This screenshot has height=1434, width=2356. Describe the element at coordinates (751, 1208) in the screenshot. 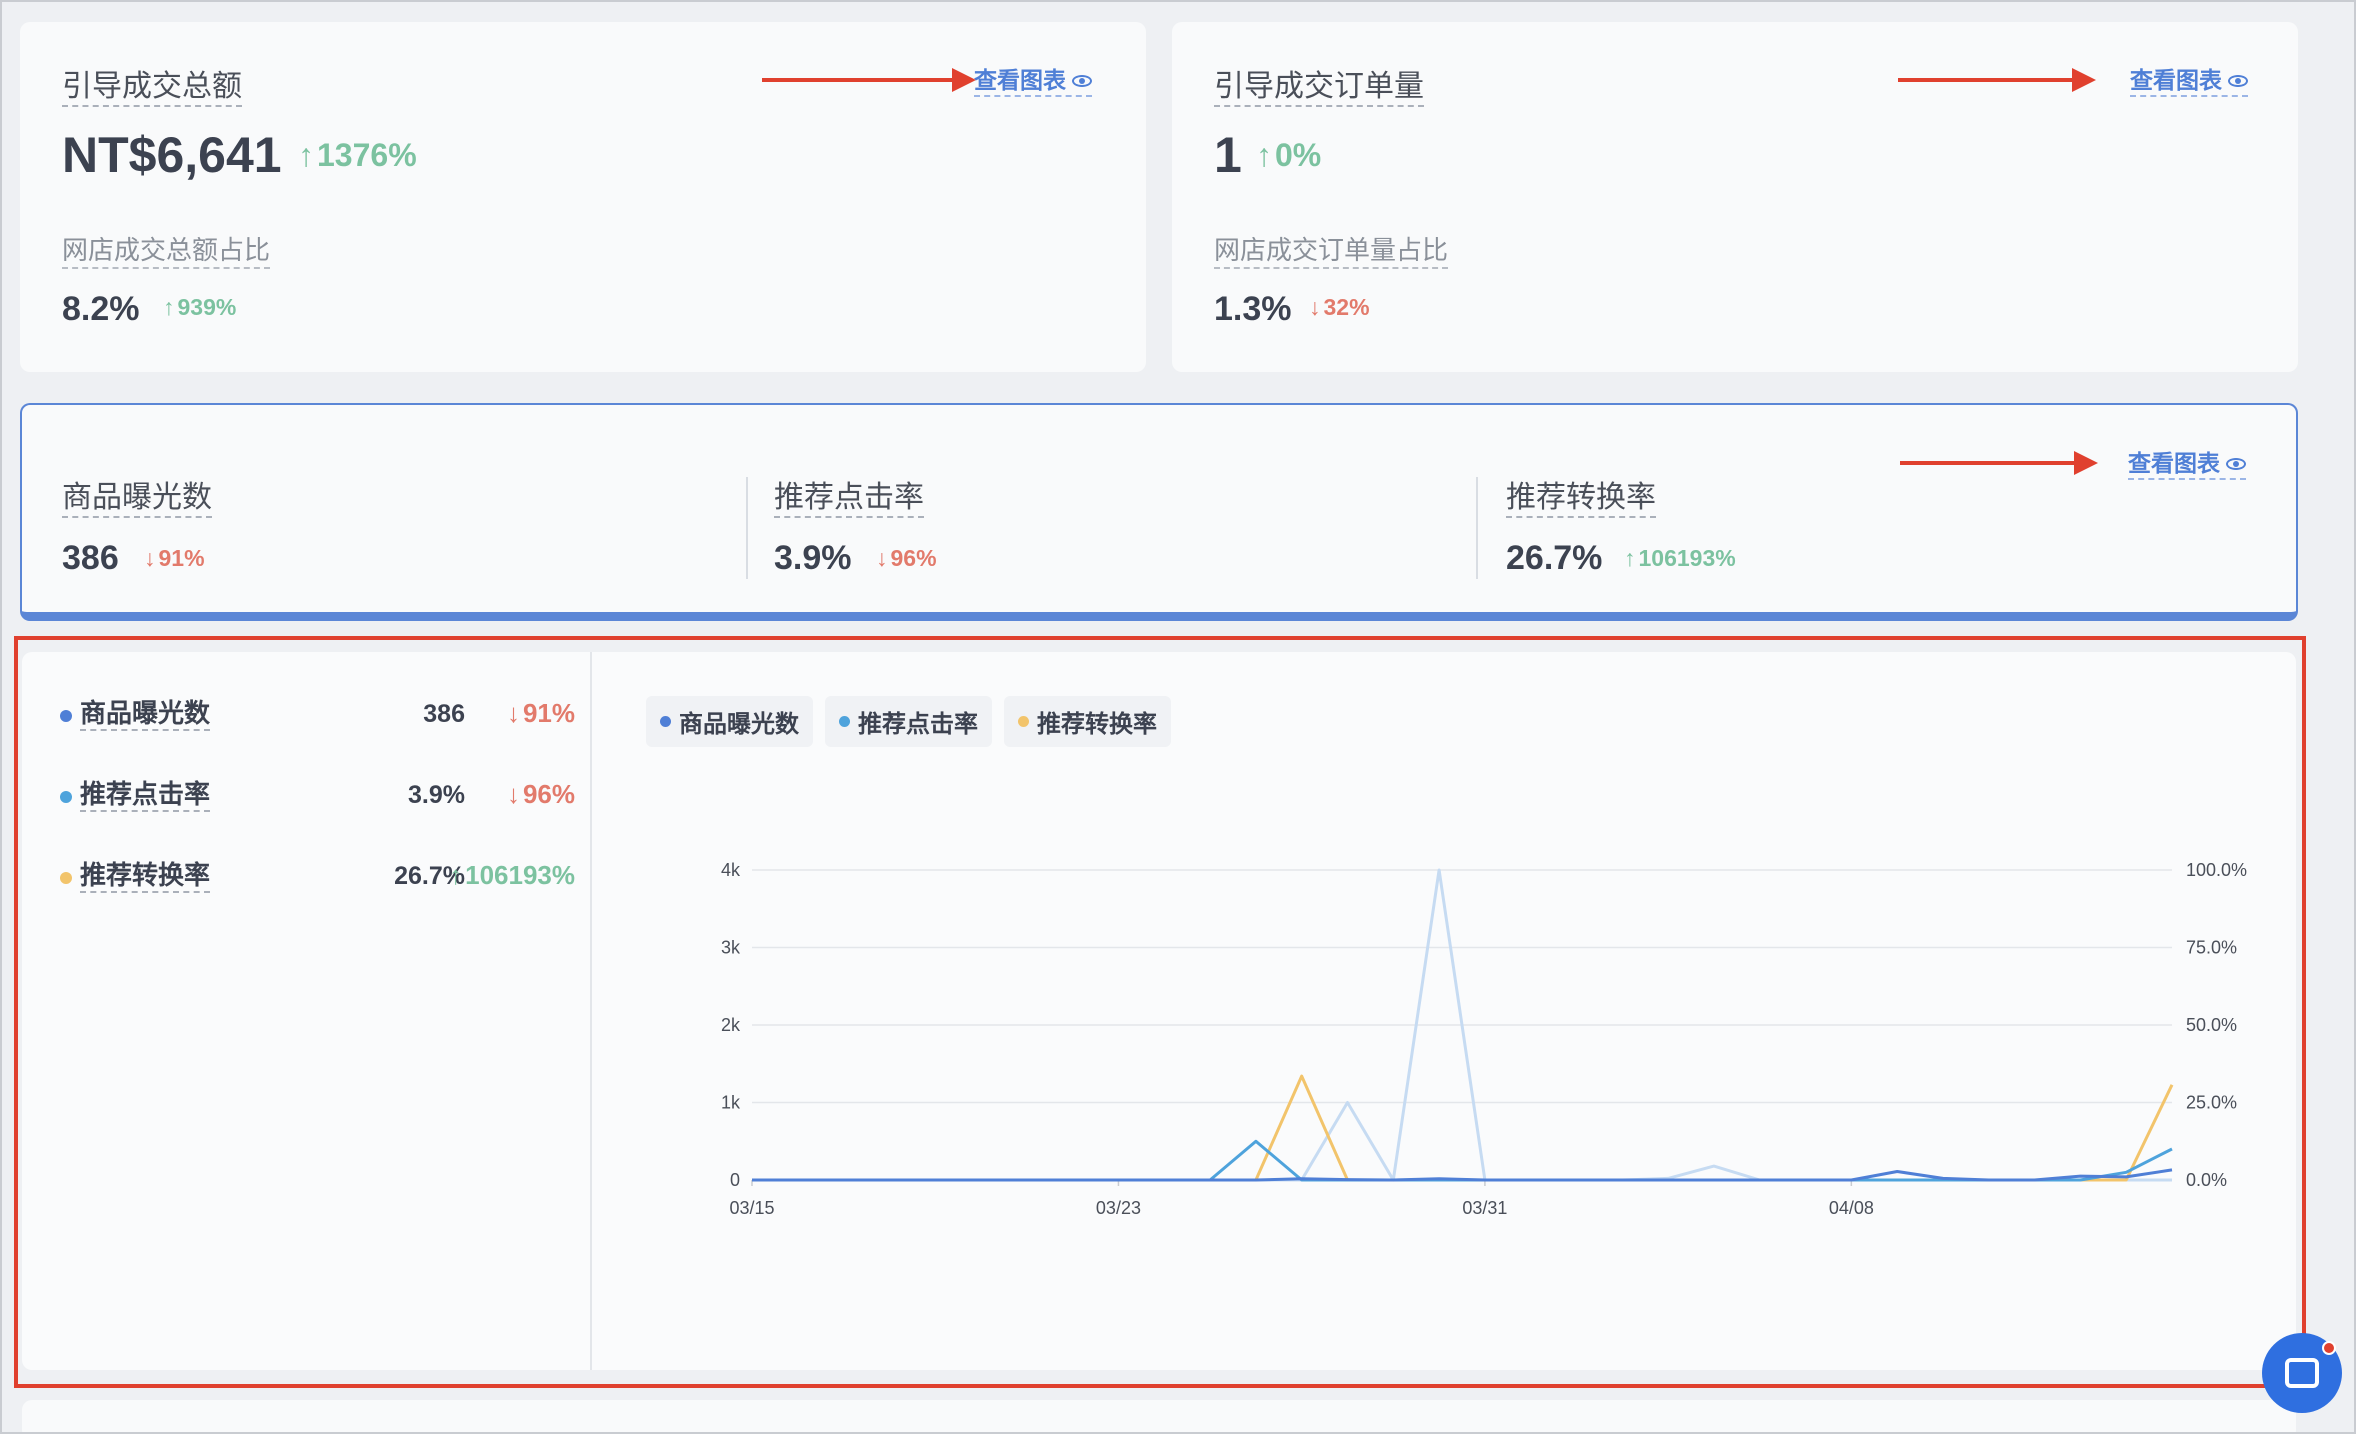

I see `x-tick-label: 03/15` at that location.